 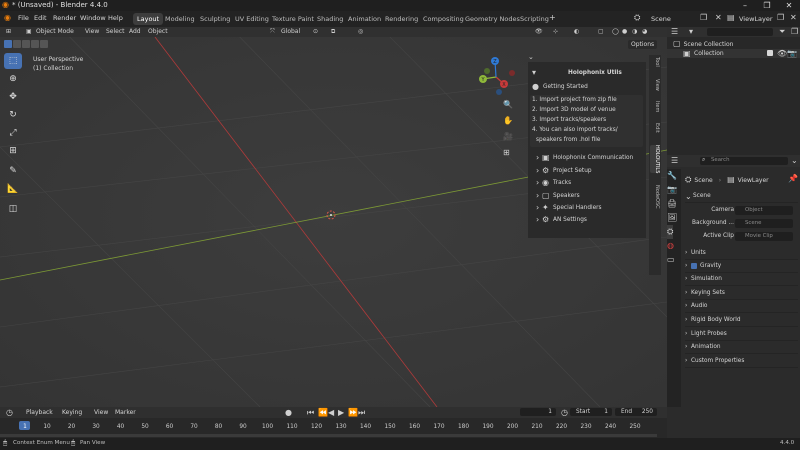 I want to click on tab-geometry-nodes: Geometry Nodes, so click(x=492, y=19).